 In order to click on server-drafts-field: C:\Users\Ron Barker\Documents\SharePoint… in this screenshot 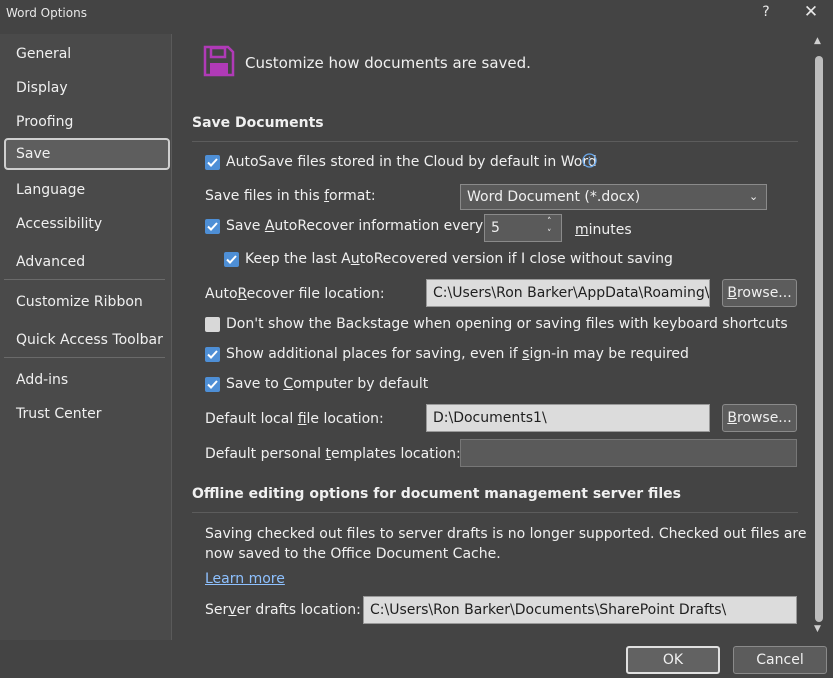, I will do `click(580, 610)`.